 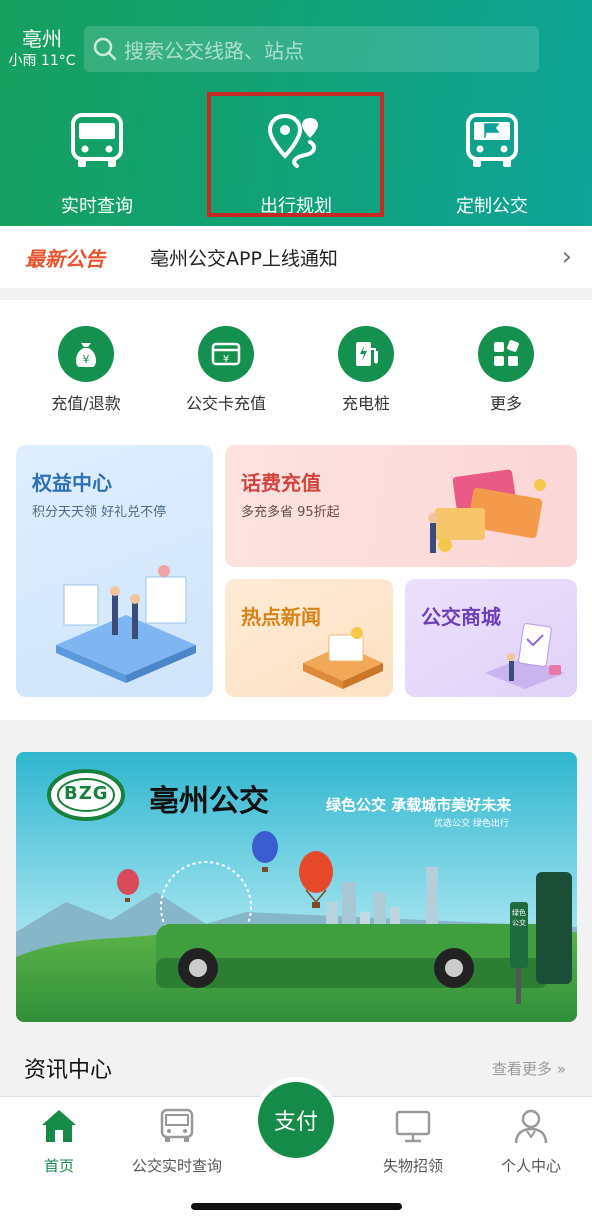 I want to click on notice-text: 亳州公交APP上线通知, so click(x=244, y=258).